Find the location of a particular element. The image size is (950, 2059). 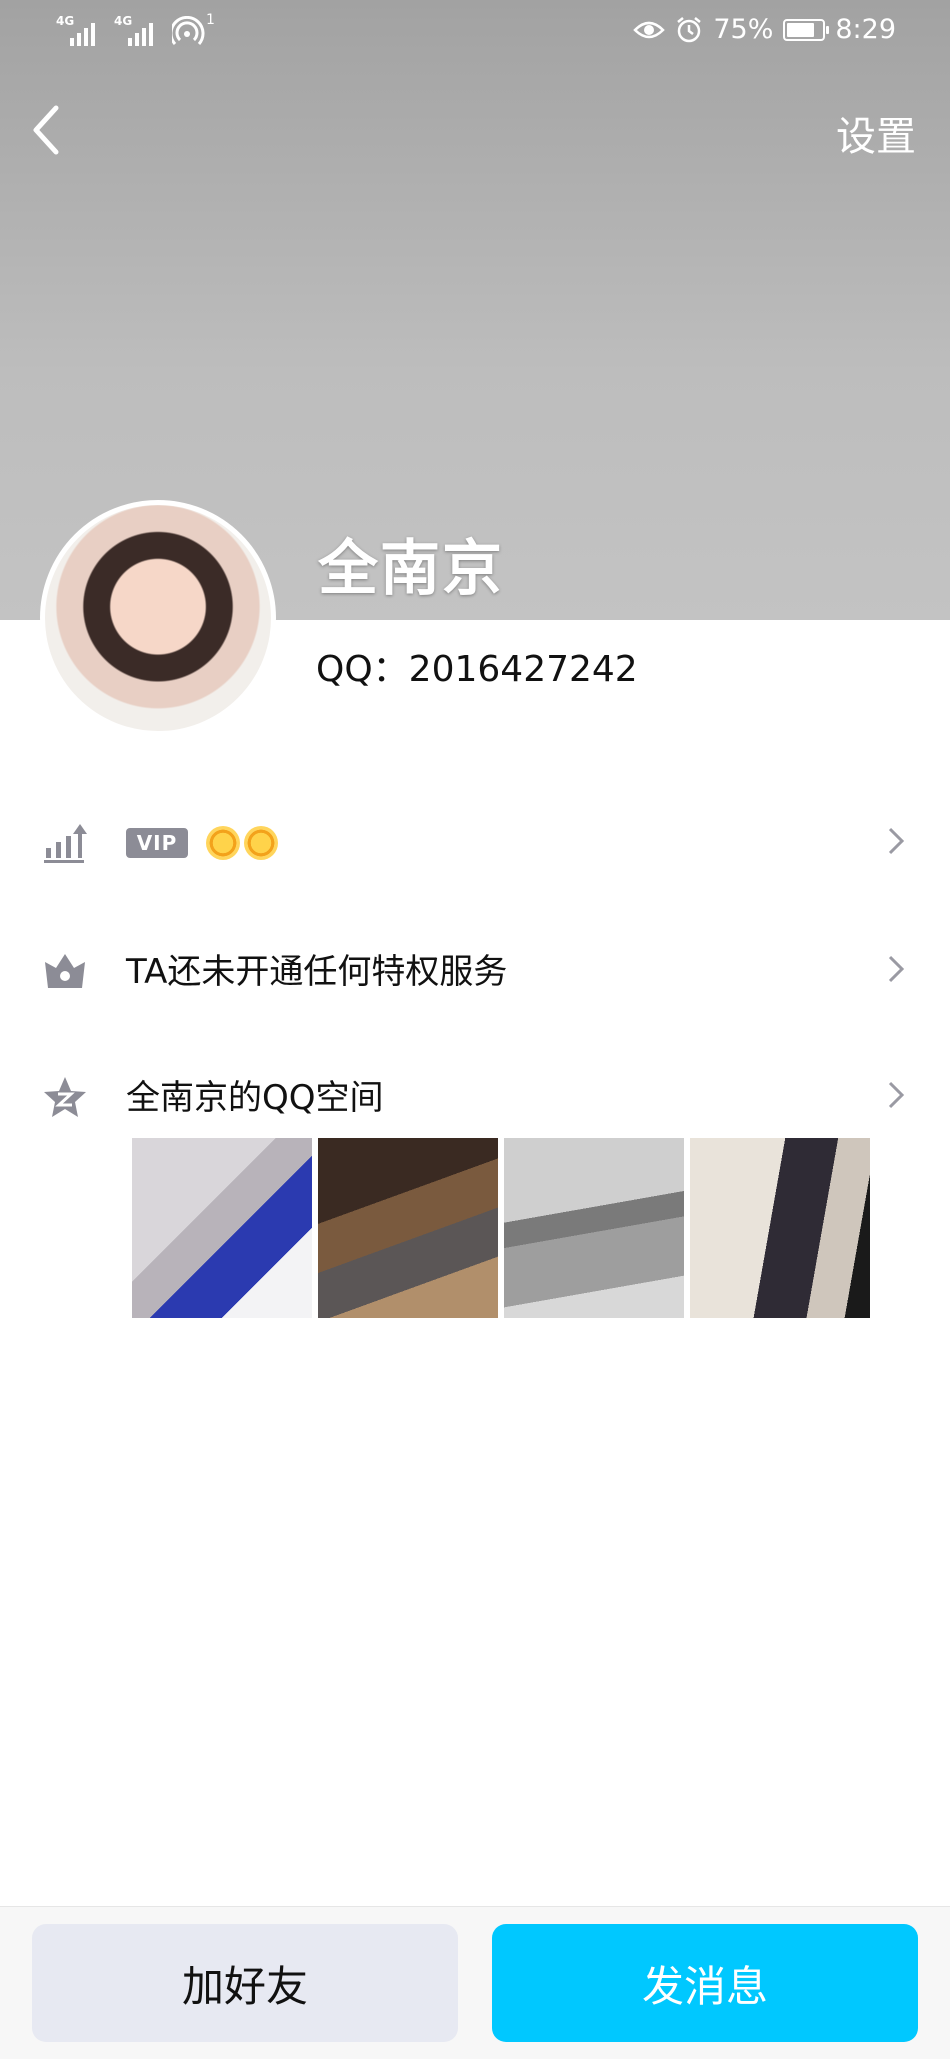

bottom-action-bar: 加好友 发消息 is located at coordinates (475, 1982).